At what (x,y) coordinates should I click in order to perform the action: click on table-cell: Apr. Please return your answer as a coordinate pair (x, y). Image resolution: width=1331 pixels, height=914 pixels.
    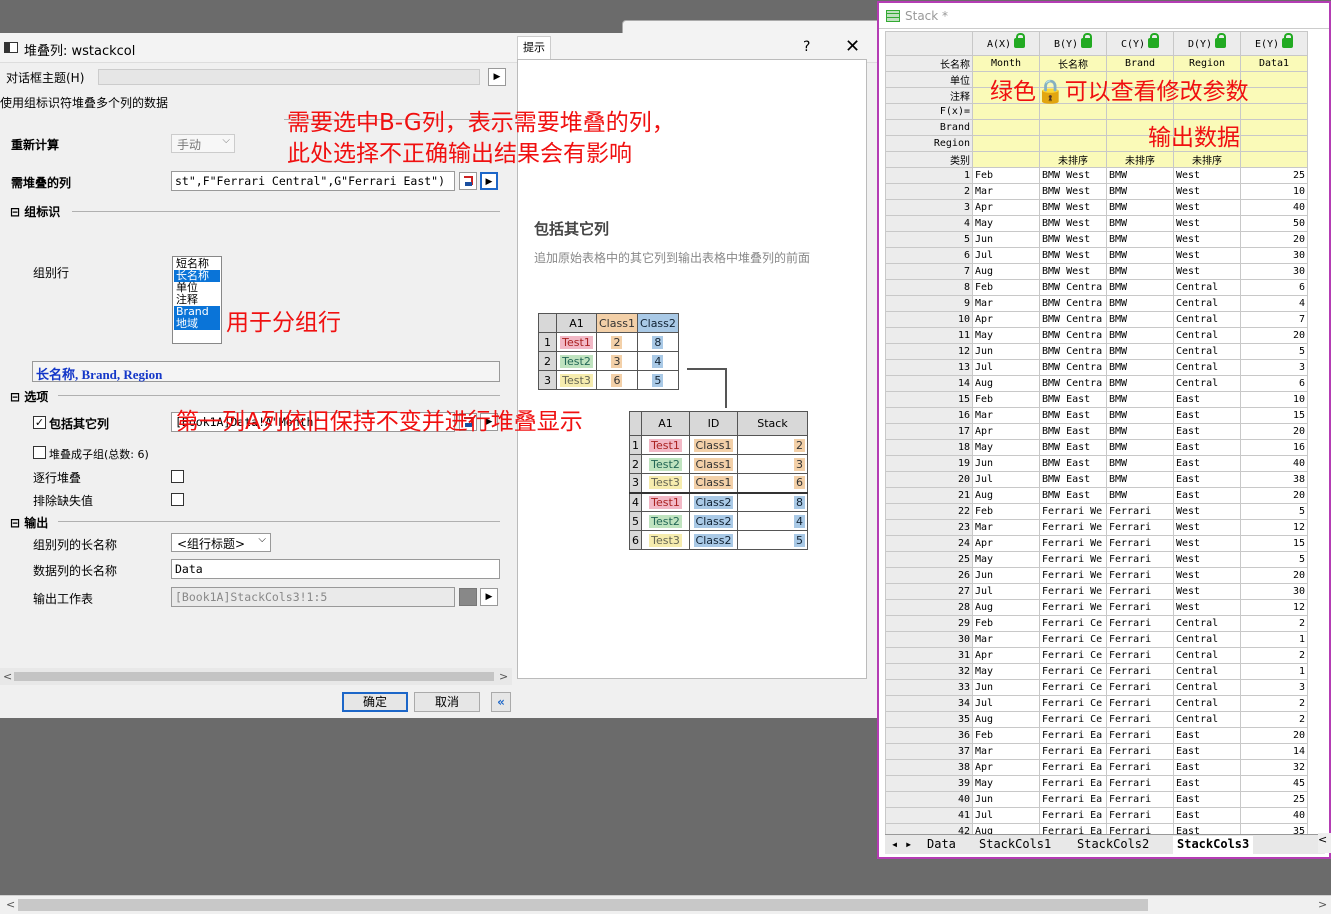
    Looking at the image, I should click on (1006, 207).